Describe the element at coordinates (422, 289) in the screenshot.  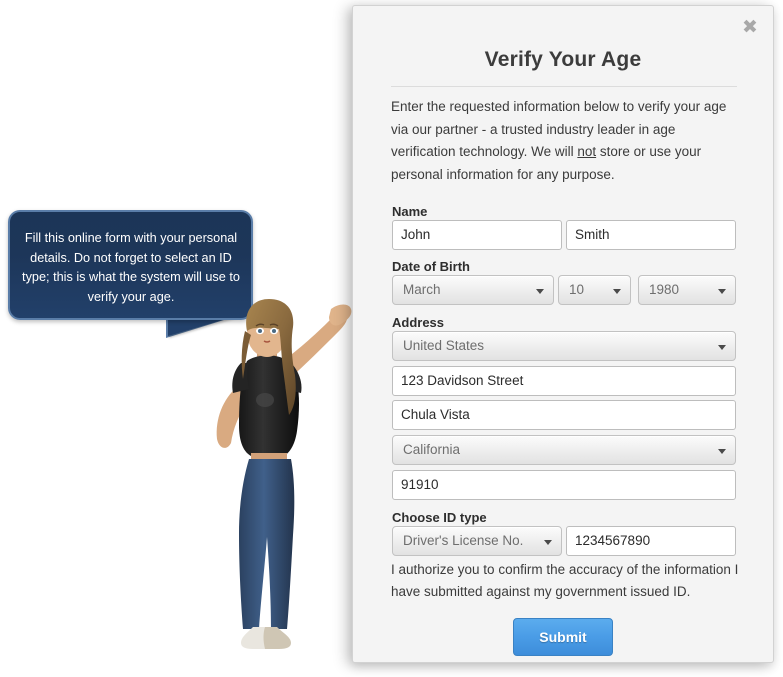
I see `birth-month-value: March` at that location.